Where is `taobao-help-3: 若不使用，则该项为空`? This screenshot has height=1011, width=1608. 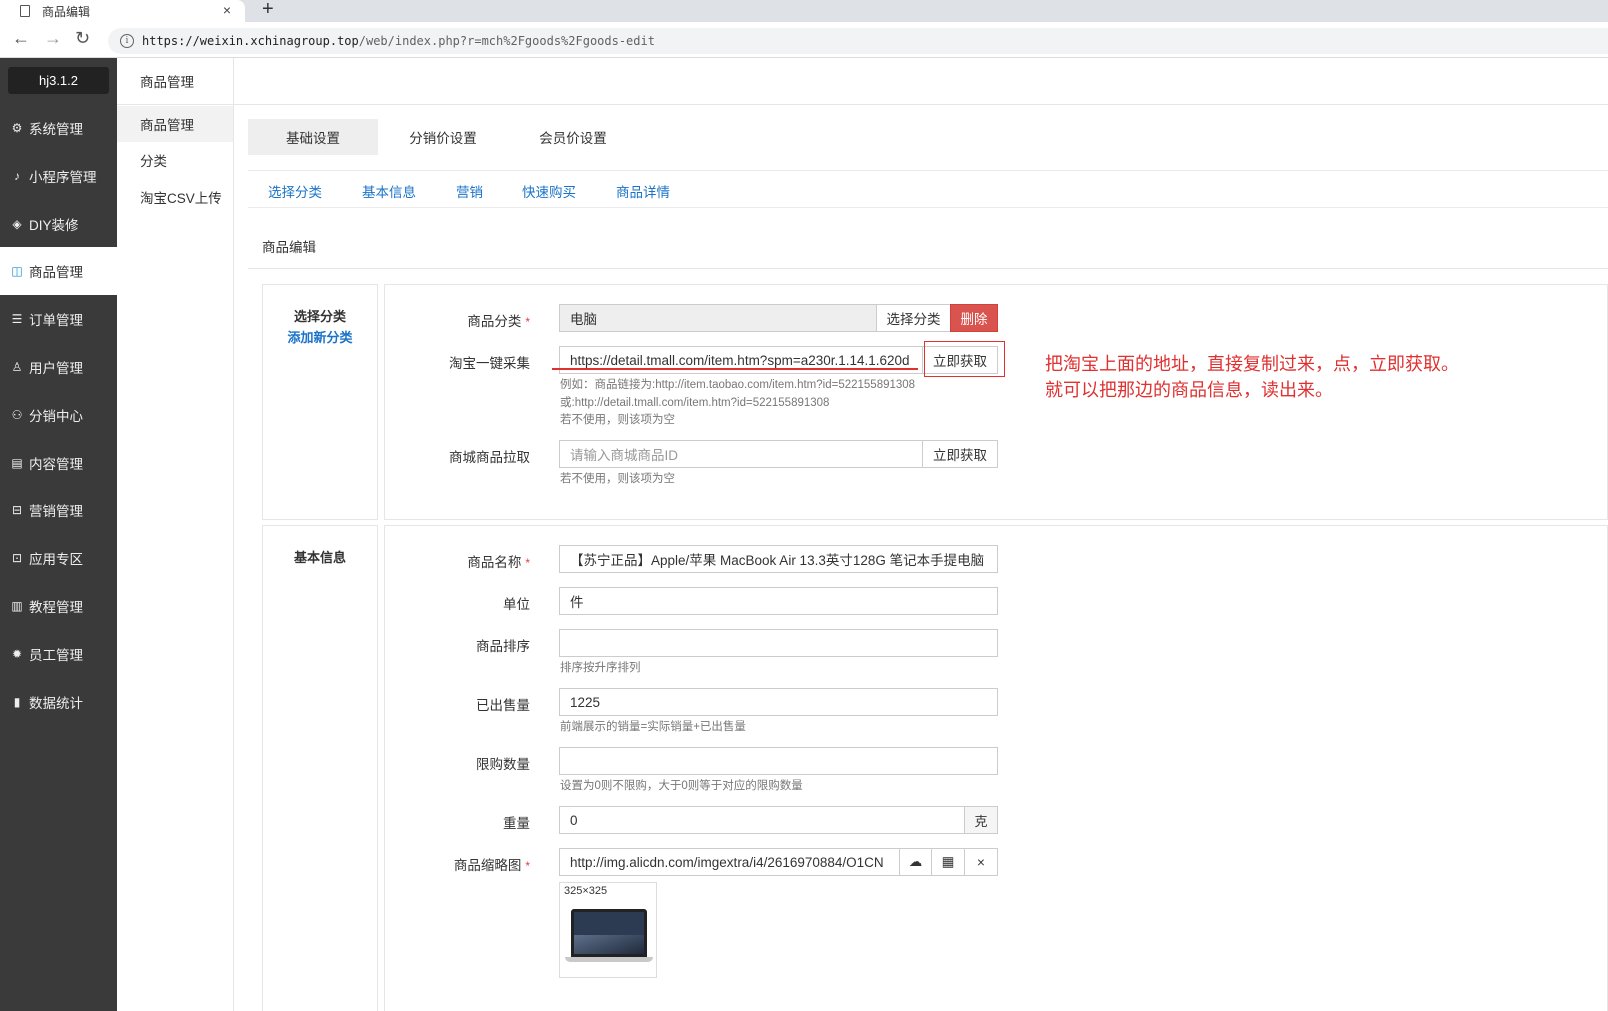 taobao-help-3: 若不使用，则该项为空 is located at coordinates (617, 420).